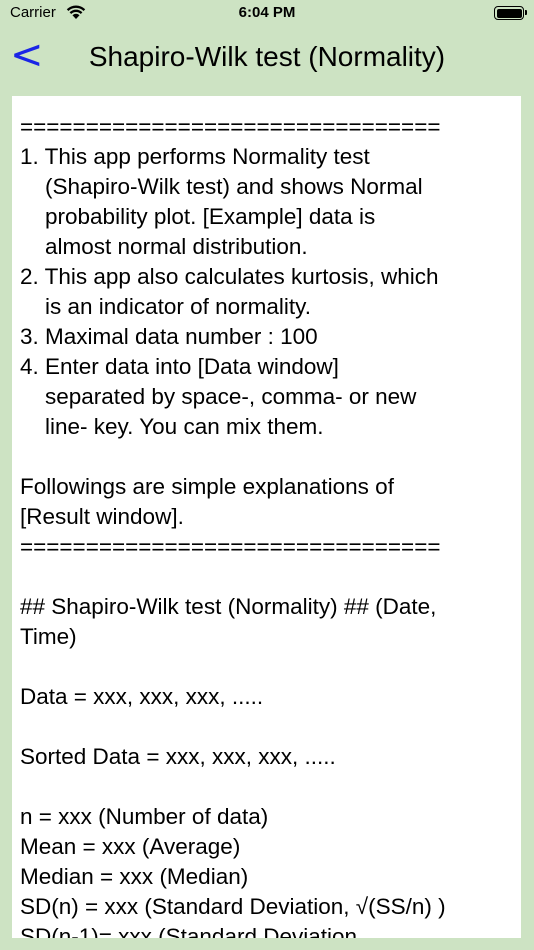 The height and width of the screenshot is (950, 534). I want to click on navigation-bar: < Shapiro-Wilk test (Normality), so click(267, 56).